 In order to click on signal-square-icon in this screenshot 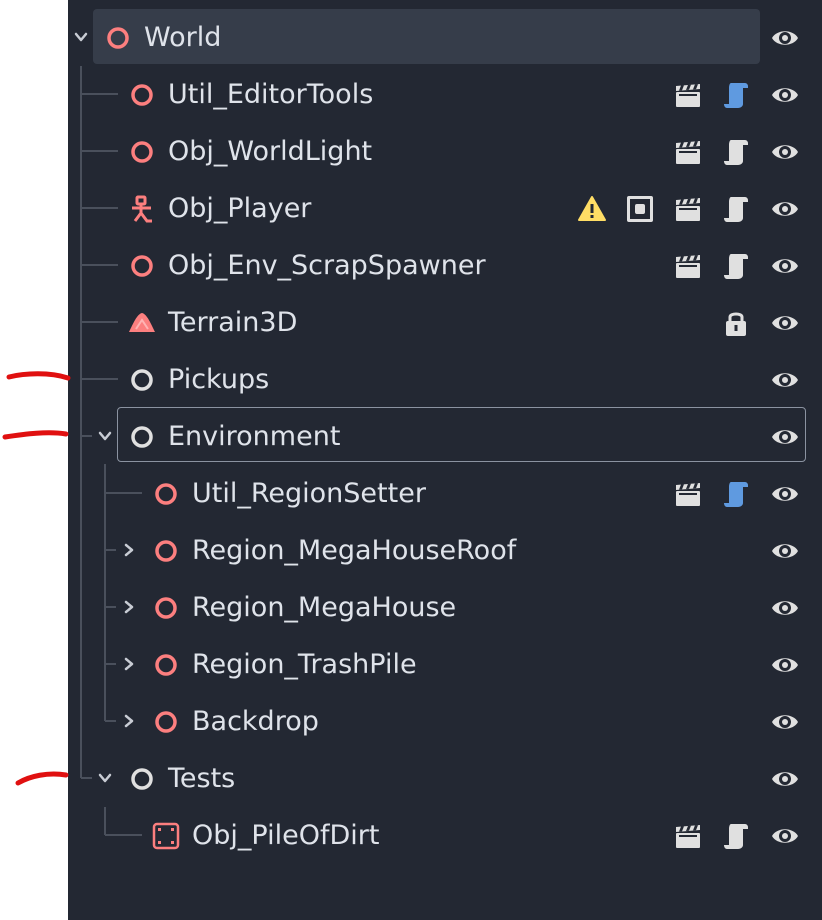, I will do `click(640, 209)`.